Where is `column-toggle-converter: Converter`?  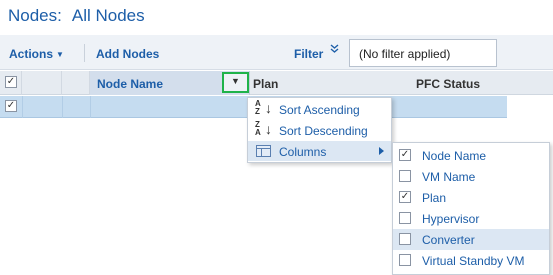
column-toggle-converter: Converter is located at coordinates (471, 239).